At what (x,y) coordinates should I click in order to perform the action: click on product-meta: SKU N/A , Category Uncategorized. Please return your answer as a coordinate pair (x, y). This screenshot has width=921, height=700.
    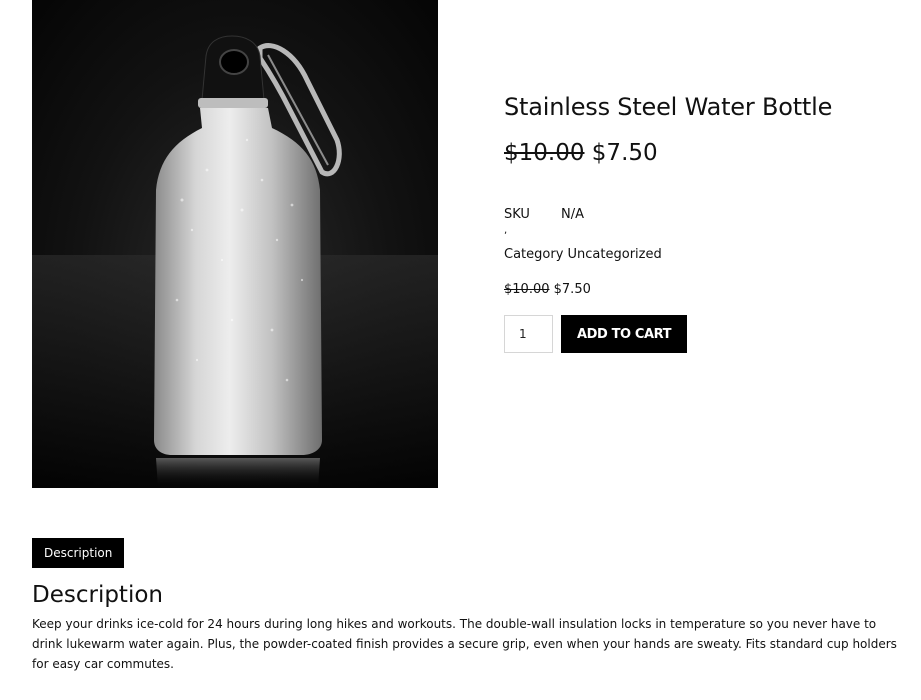
    Looking at the image, I should click on (704, 235).